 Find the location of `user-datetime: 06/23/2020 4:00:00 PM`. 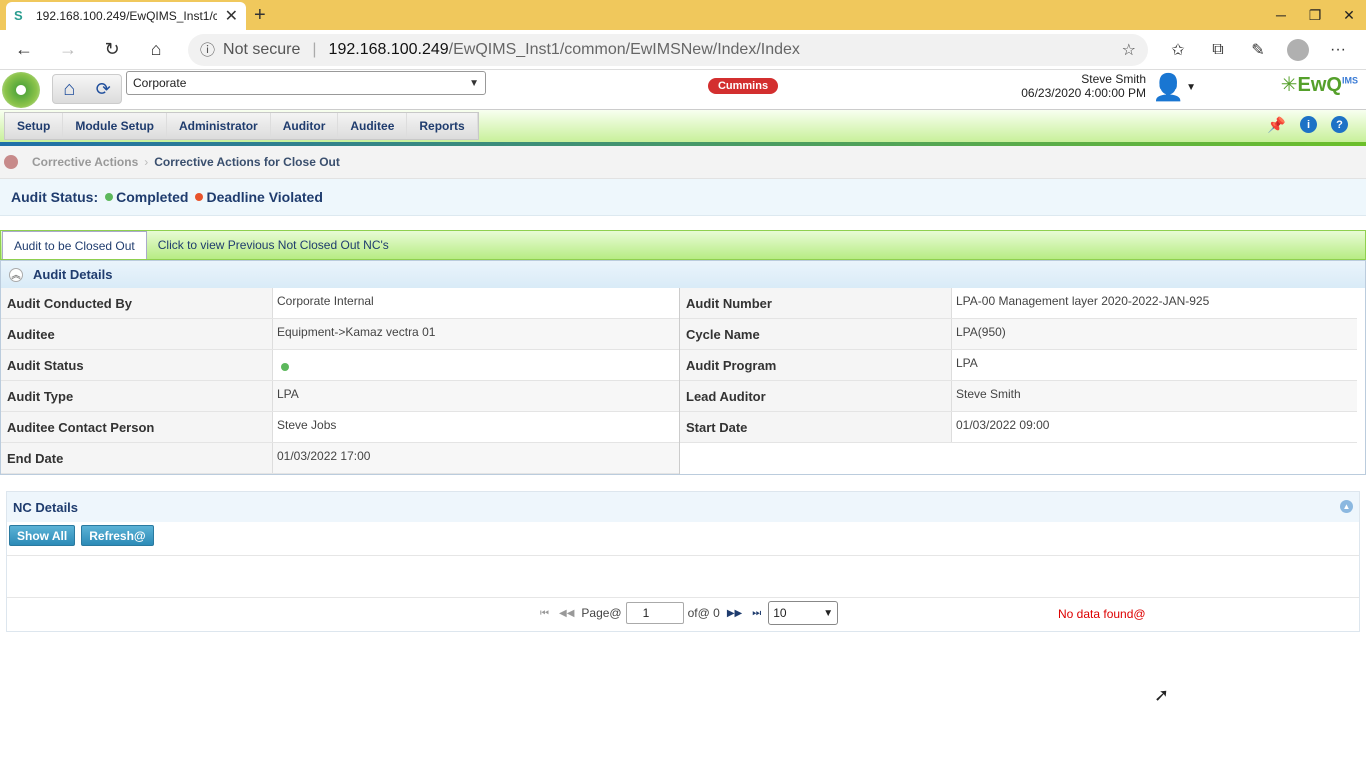

user-datetime: 06/23/2020 4:00:00 PM is located at coordinates (1083, 93).